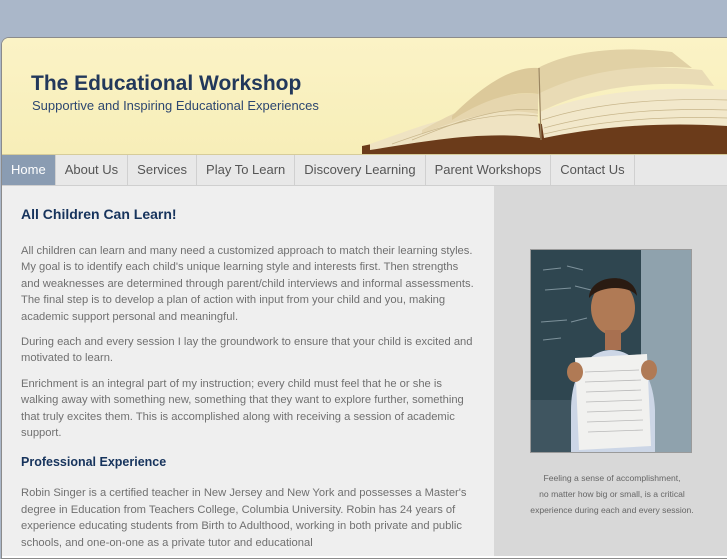 The width and height of the screenshot is (727, 559). What do you see at coordinates (246, 170) in the screenshot?
I see `nav-play-to-learn: Play To Learn` at bounding box center [246, 170].